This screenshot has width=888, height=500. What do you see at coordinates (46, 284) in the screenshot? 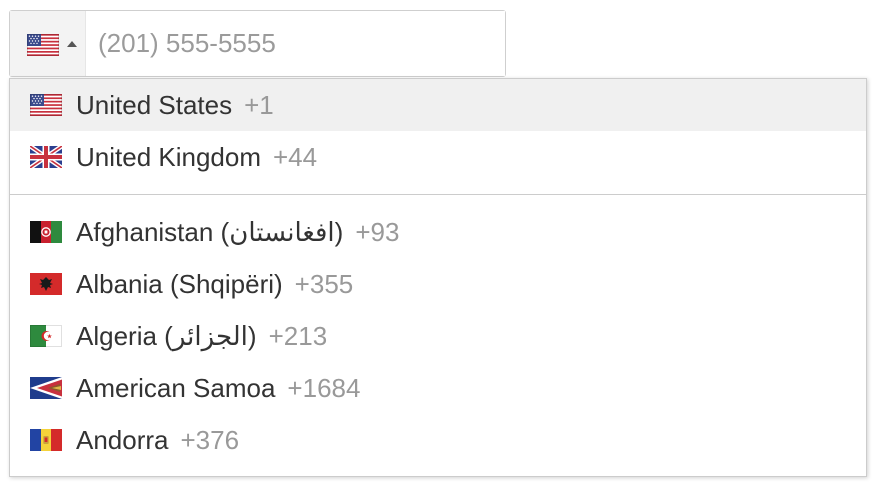
I see `al-flag-icon` at bounding box center [46, 284].